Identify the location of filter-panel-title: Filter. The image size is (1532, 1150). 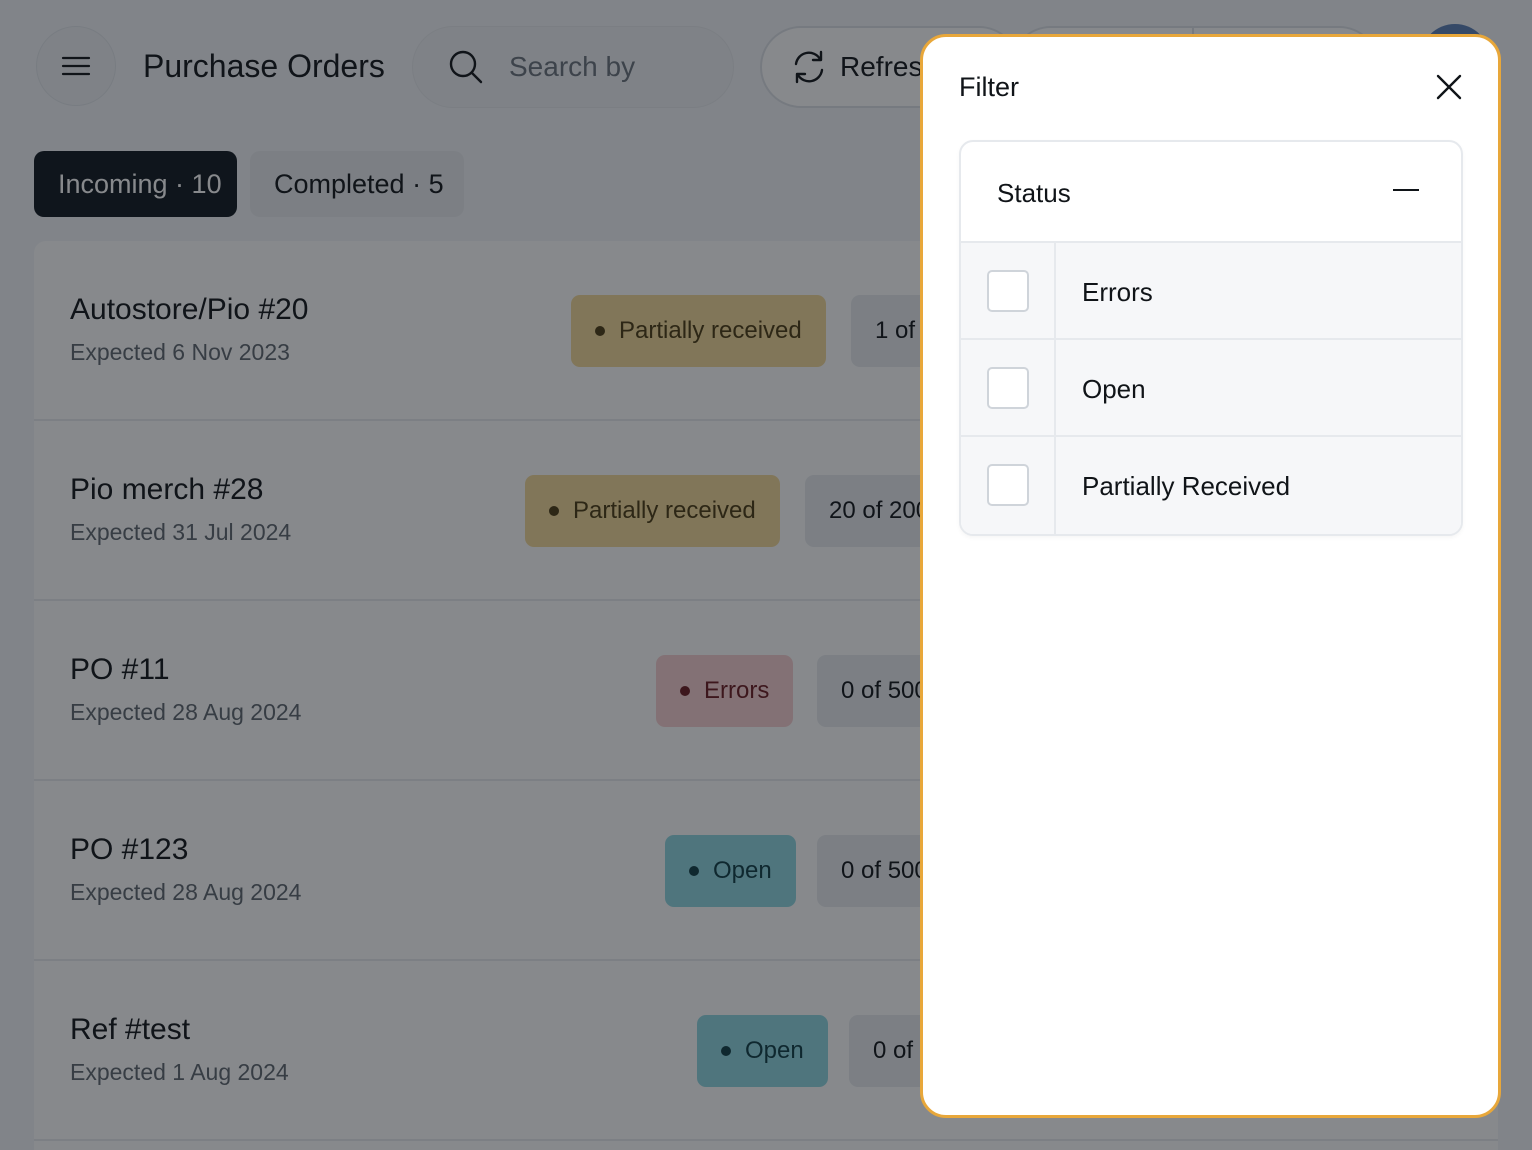
(989, 87).